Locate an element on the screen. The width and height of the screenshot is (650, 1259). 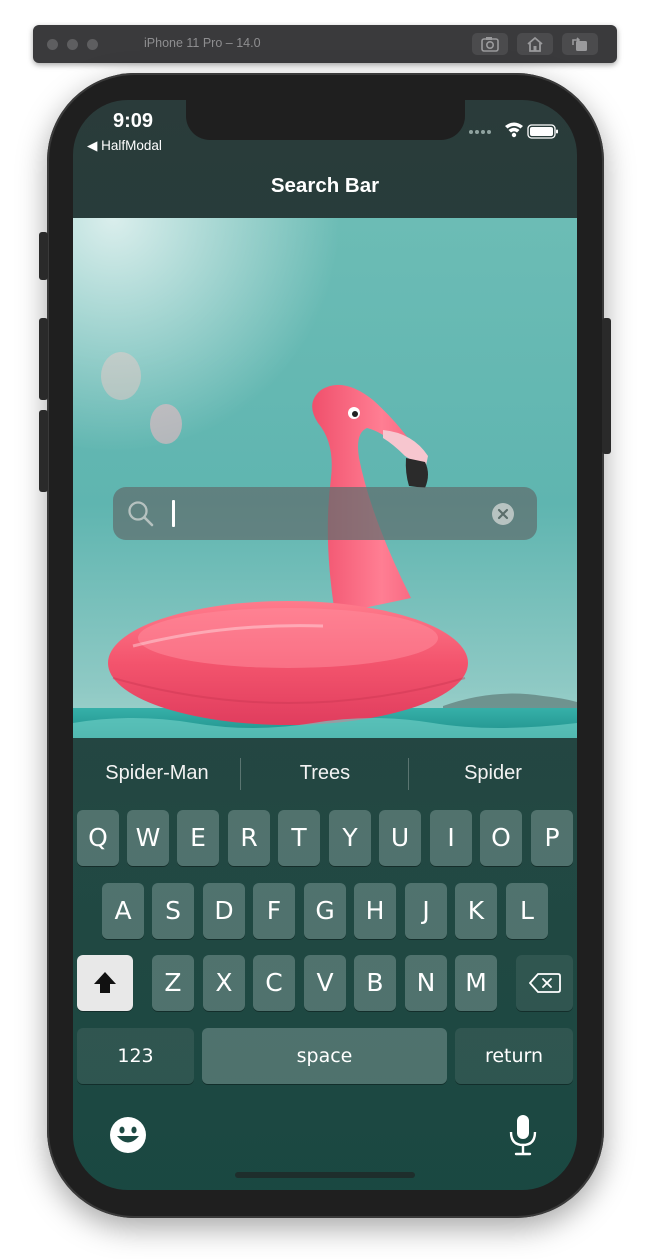
text-cursor is located at coordinates (173, 513).